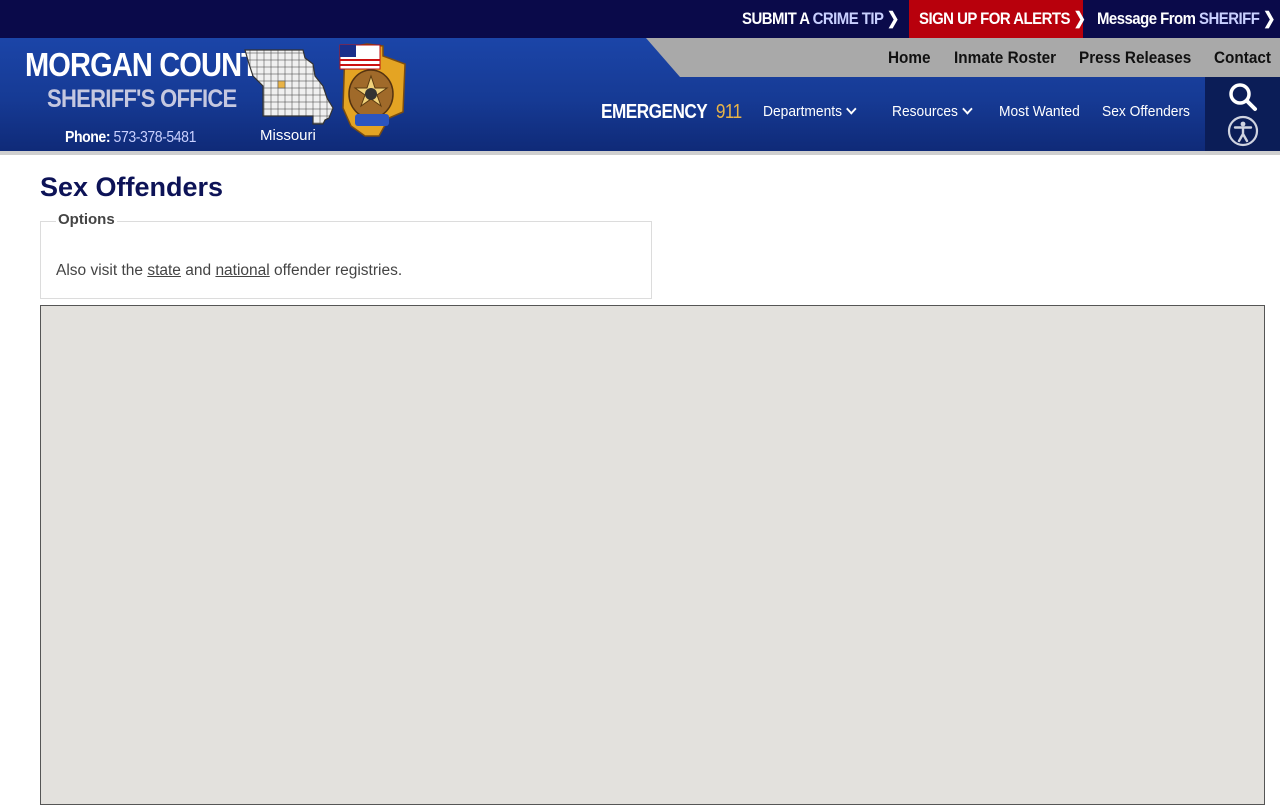  Describe the element at coordinates (671, 112) in the screenshot. I see `emergency-number: EMERGENCY 911` at that location.